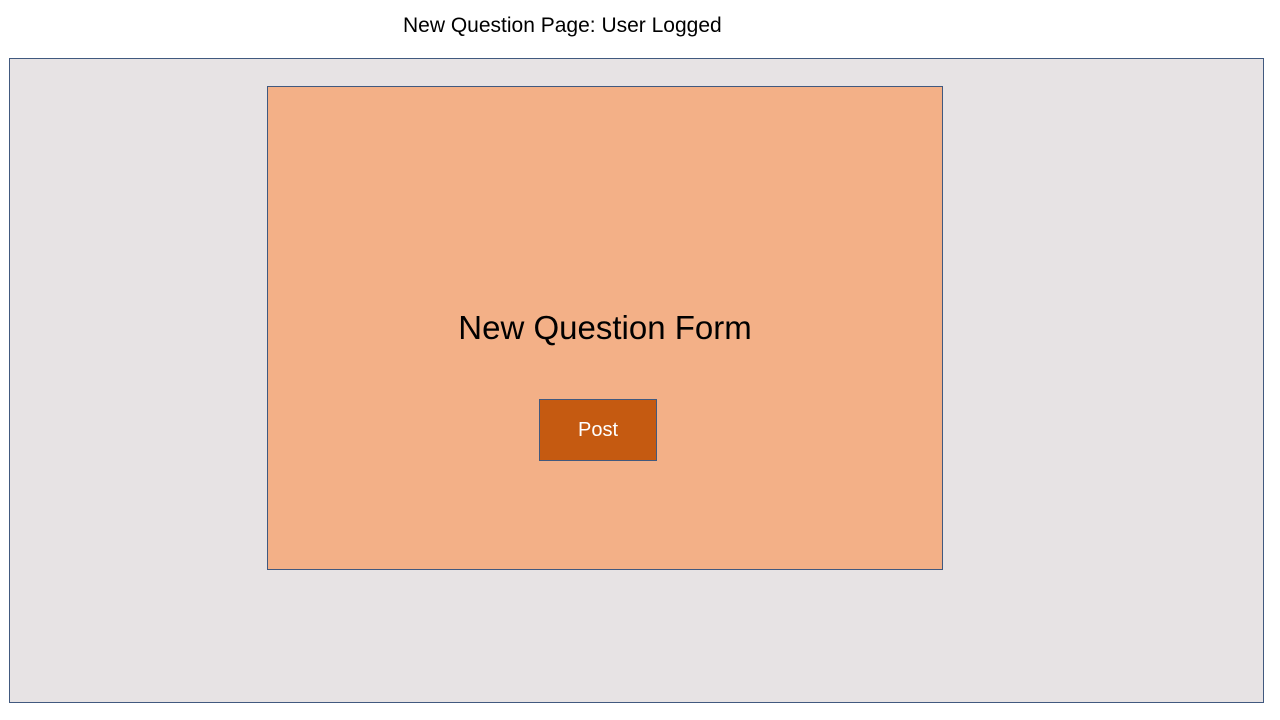  What do you see at coordinates (562, 25) in the screenshot?
I see `page-title: New Question Page: User Logged` at bounding box center [562, 25].